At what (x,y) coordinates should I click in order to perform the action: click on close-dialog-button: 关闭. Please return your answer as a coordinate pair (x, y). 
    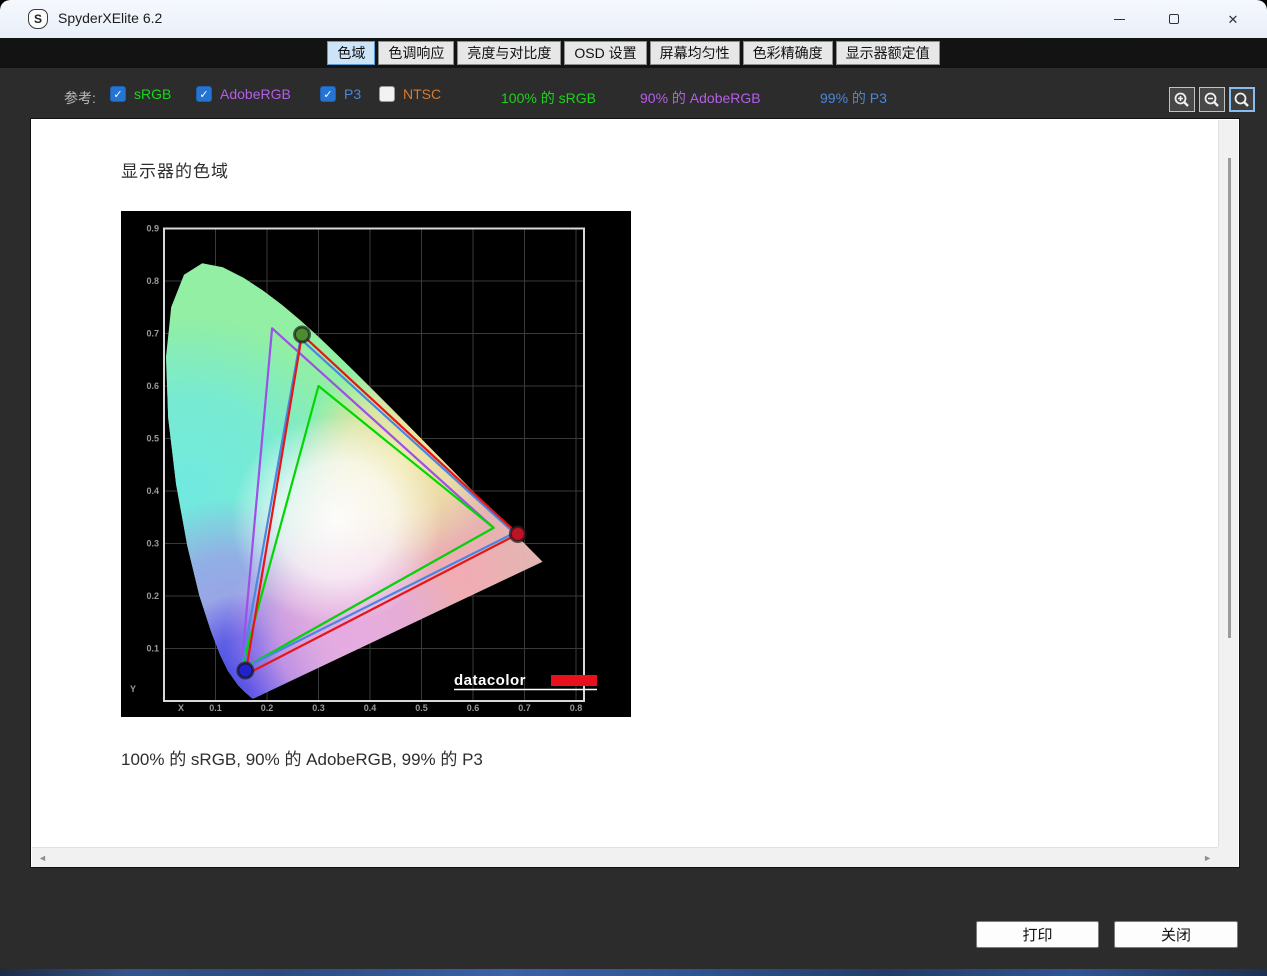
    Looking at the image, I should click on (1176, 934).